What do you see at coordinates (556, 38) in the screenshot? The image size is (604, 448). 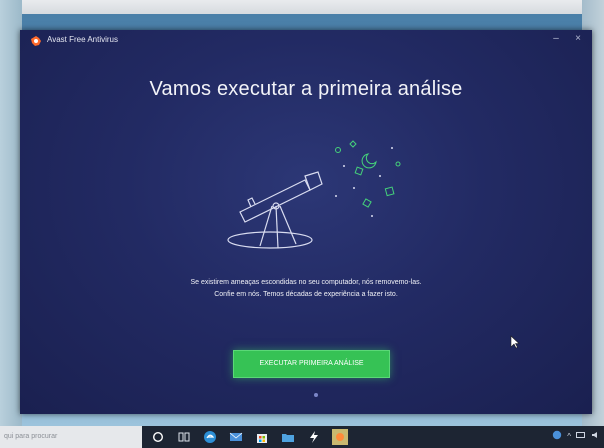 I see `minimize-button: –` at bounding box center [556, 38].